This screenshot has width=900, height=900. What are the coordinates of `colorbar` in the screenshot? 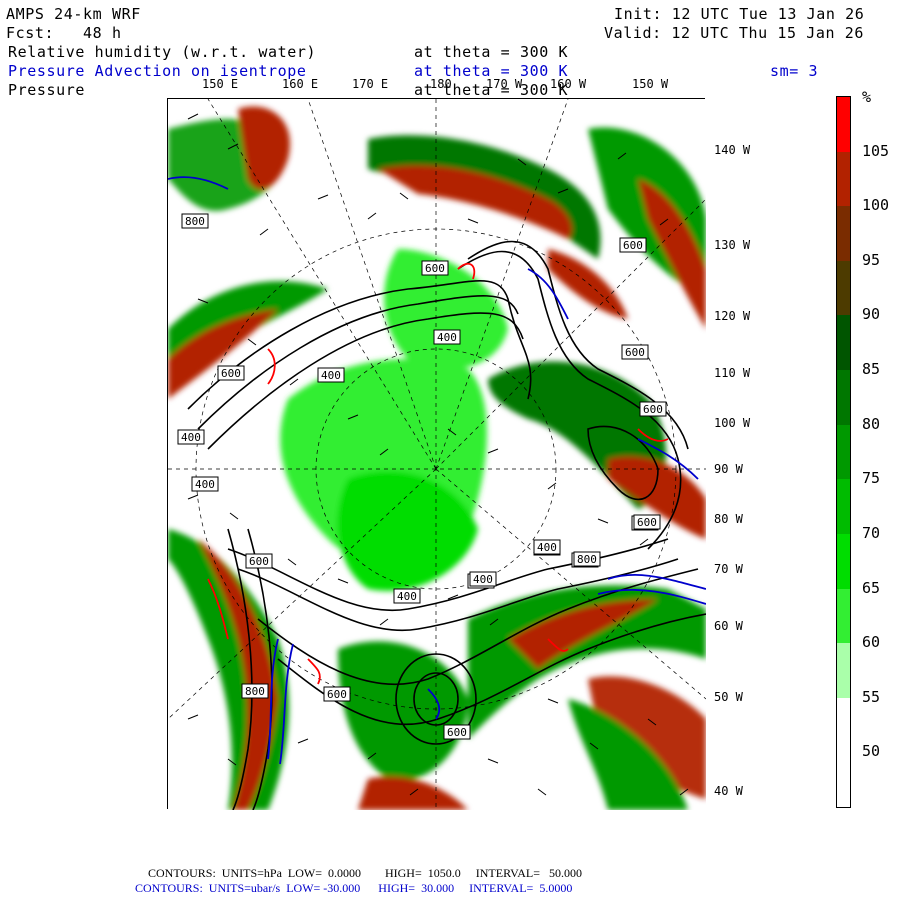 It's located at (843, 452).